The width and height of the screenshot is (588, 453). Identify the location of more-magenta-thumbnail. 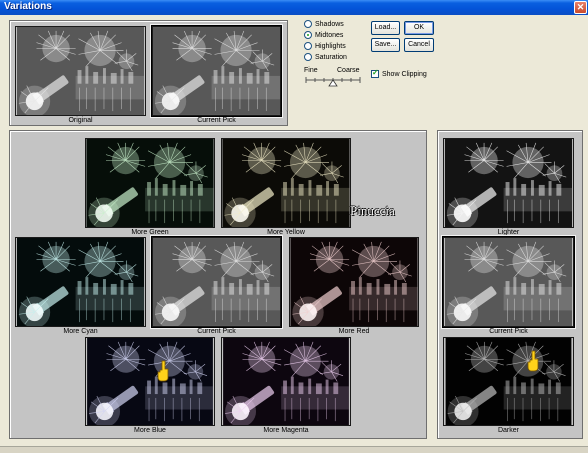
(286, 381).